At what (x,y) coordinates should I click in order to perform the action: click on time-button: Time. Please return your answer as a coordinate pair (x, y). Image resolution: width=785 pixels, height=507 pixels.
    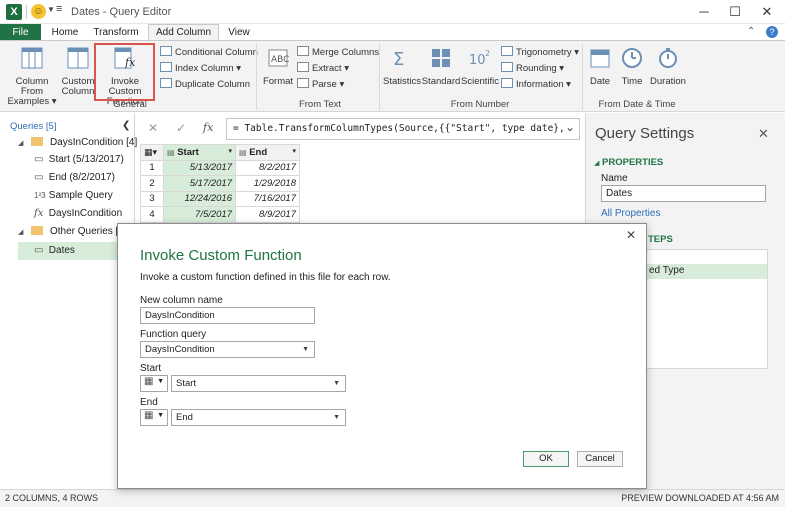
    Looking at the image, I should click on (632, 66).